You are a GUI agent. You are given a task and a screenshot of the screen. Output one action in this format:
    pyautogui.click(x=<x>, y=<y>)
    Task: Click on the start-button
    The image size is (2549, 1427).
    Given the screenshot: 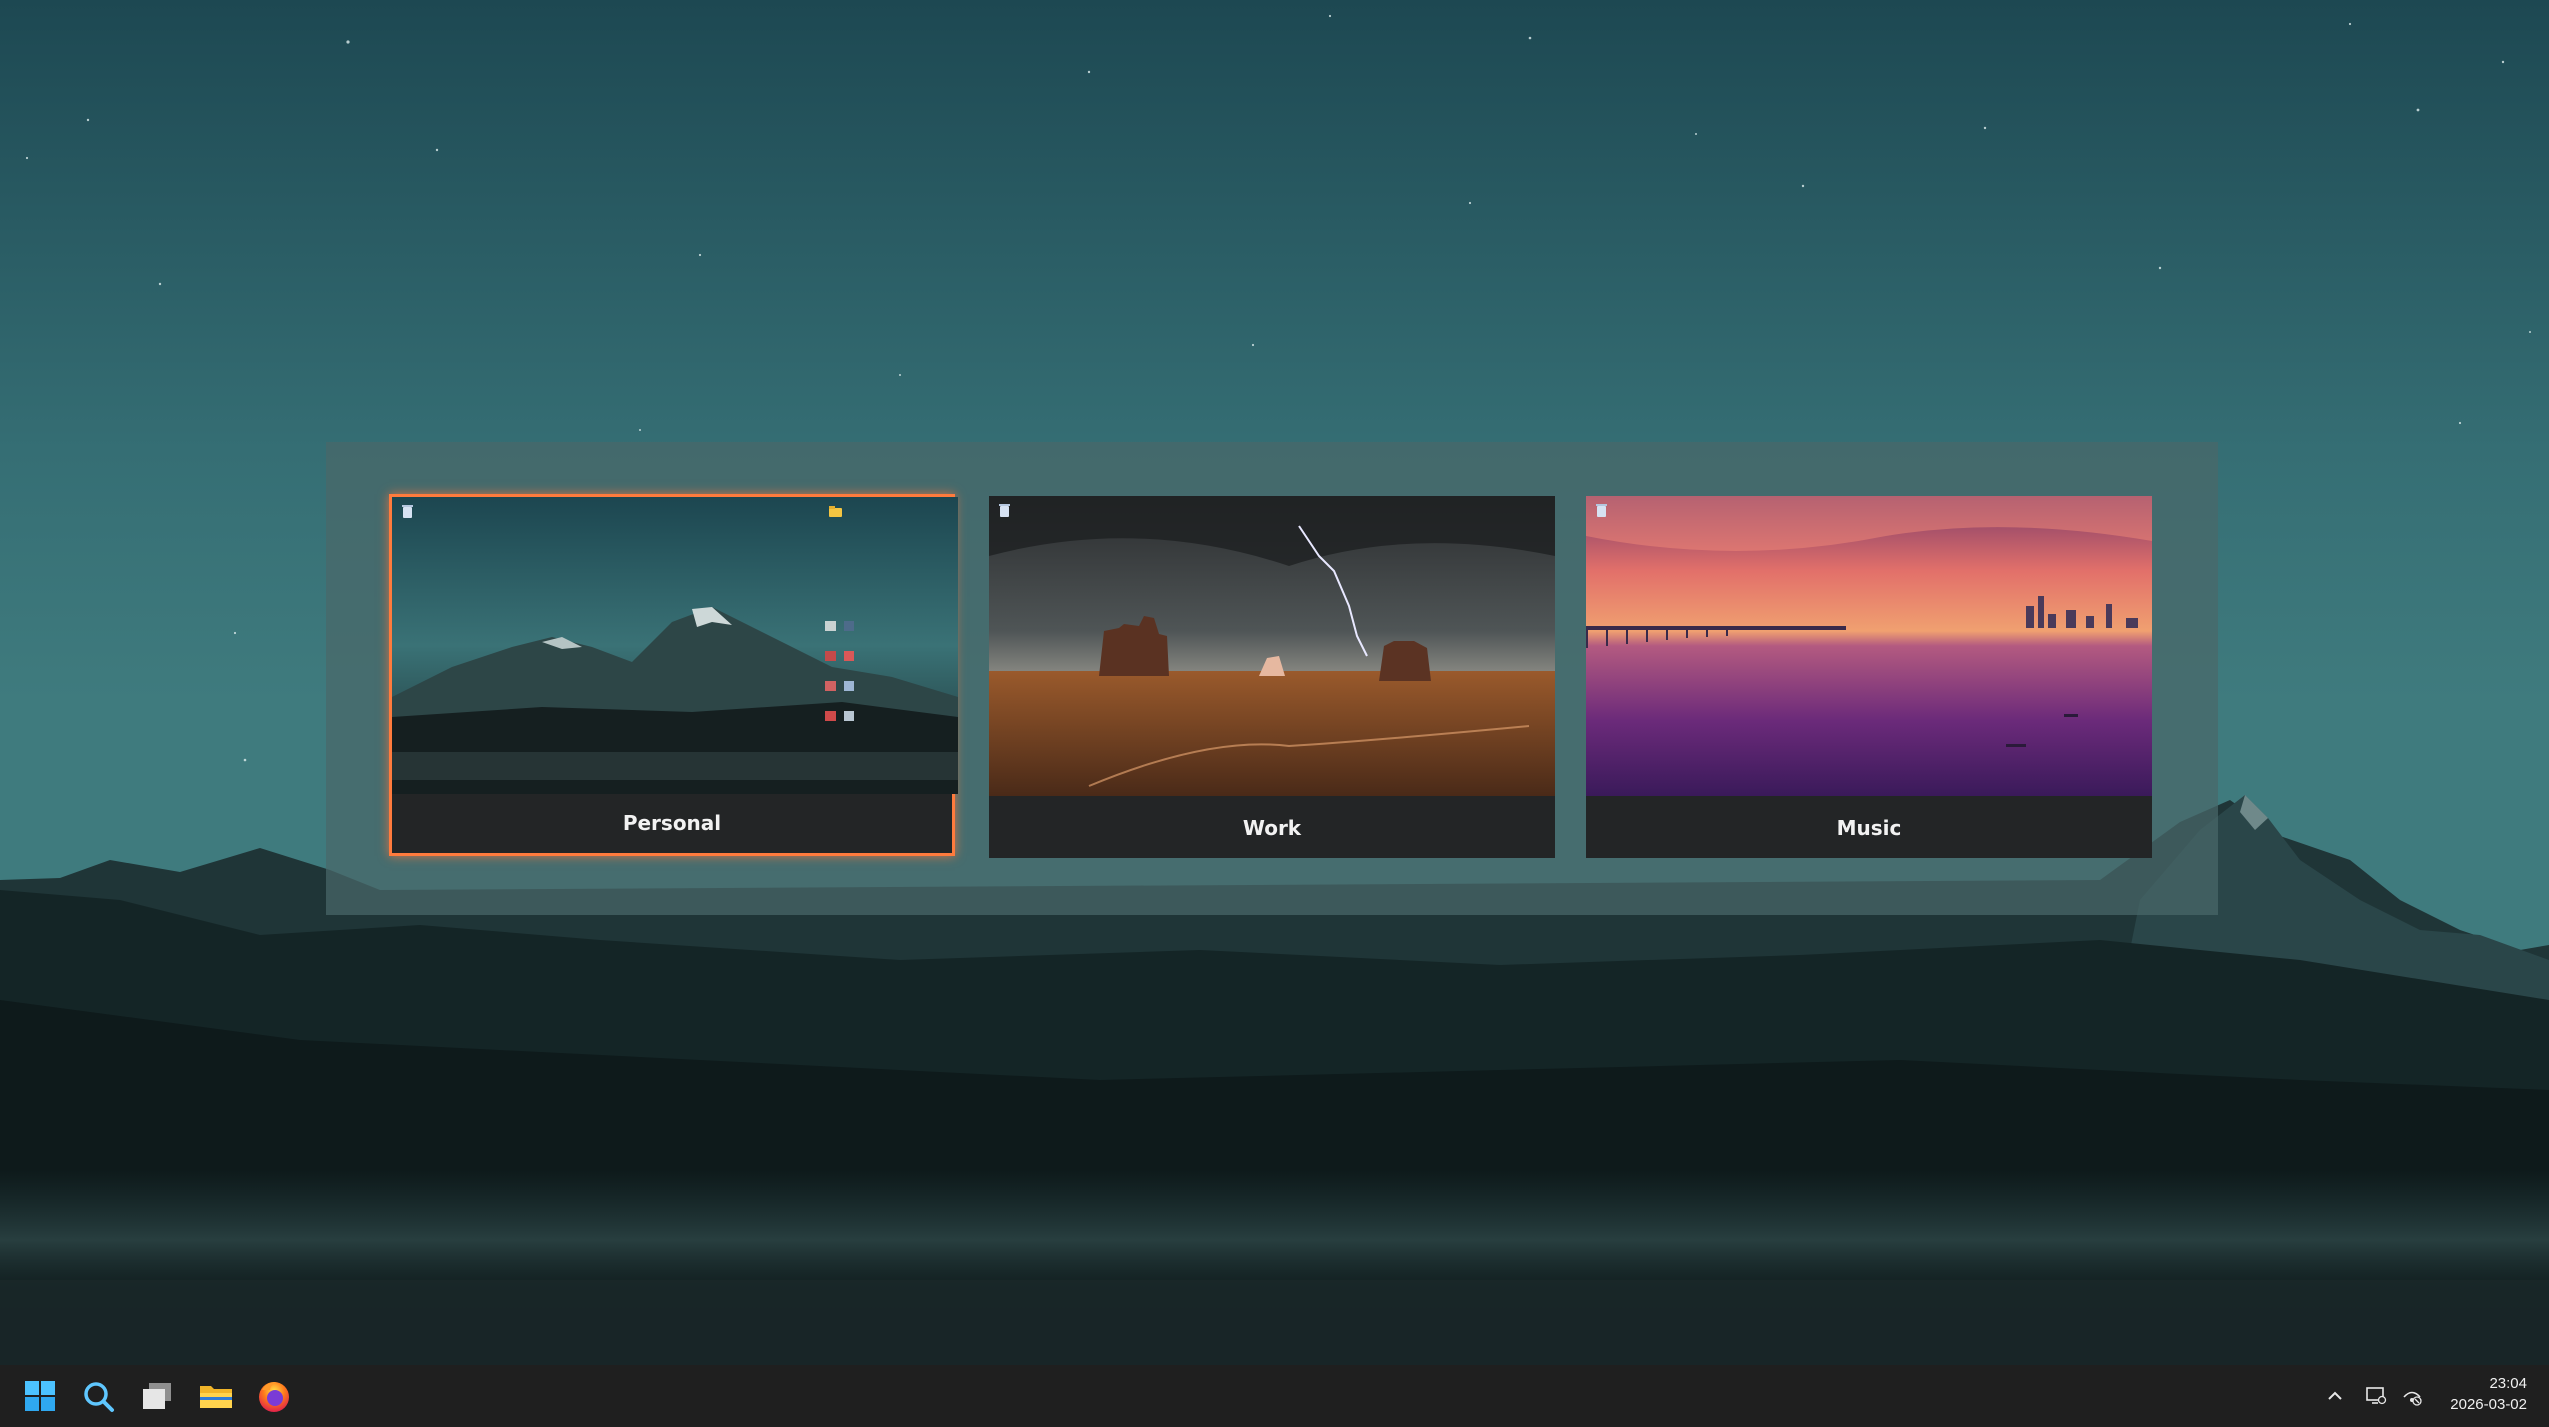 What is the action you would take?
    pyautogui.click(x=40, y=1396)
    